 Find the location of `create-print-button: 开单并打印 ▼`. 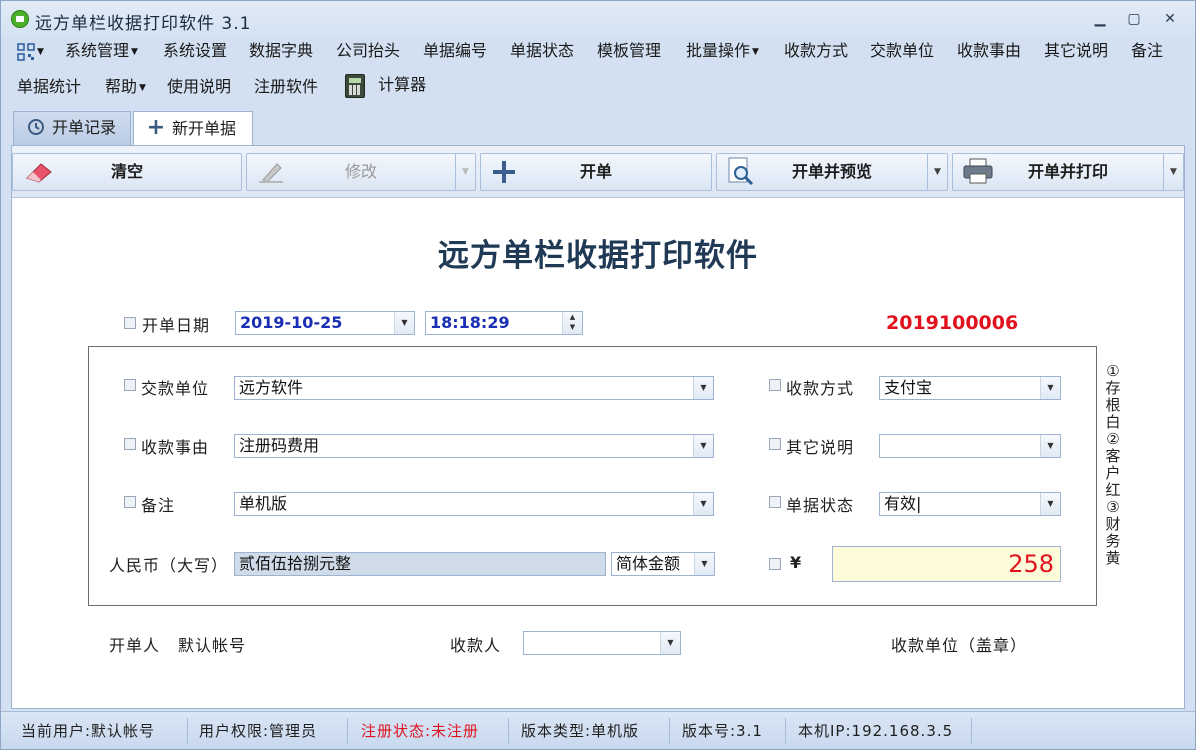

create-print-button: 开单并打印 ▼ is located at coordinates (1068, 172).